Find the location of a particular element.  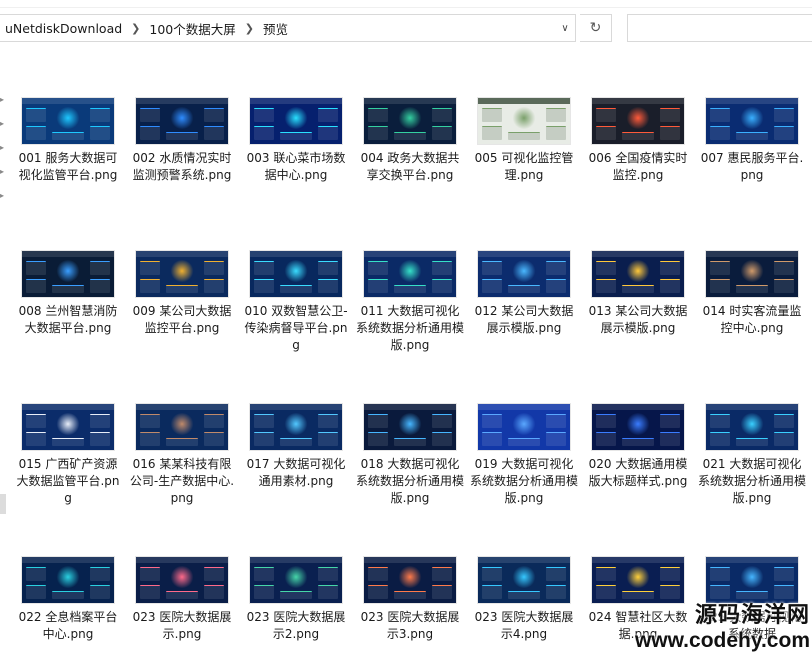

file-item: 013 某公司大数据展示模版.png is located at coordinates (638, 294).